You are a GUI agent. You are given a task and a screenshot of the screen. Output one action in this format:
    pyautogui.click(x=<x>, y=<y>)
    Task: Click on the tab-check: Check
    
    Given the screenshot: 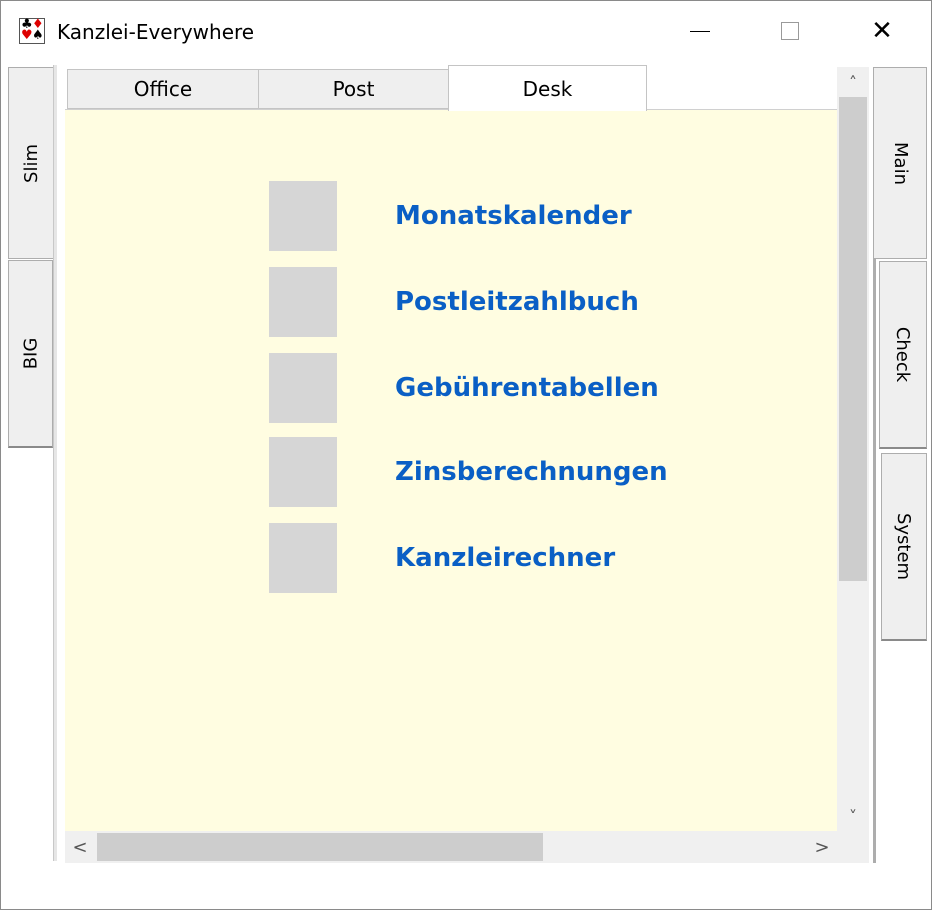 What is the action you would take?
    pyautogui.click(x=903, y=355)
    